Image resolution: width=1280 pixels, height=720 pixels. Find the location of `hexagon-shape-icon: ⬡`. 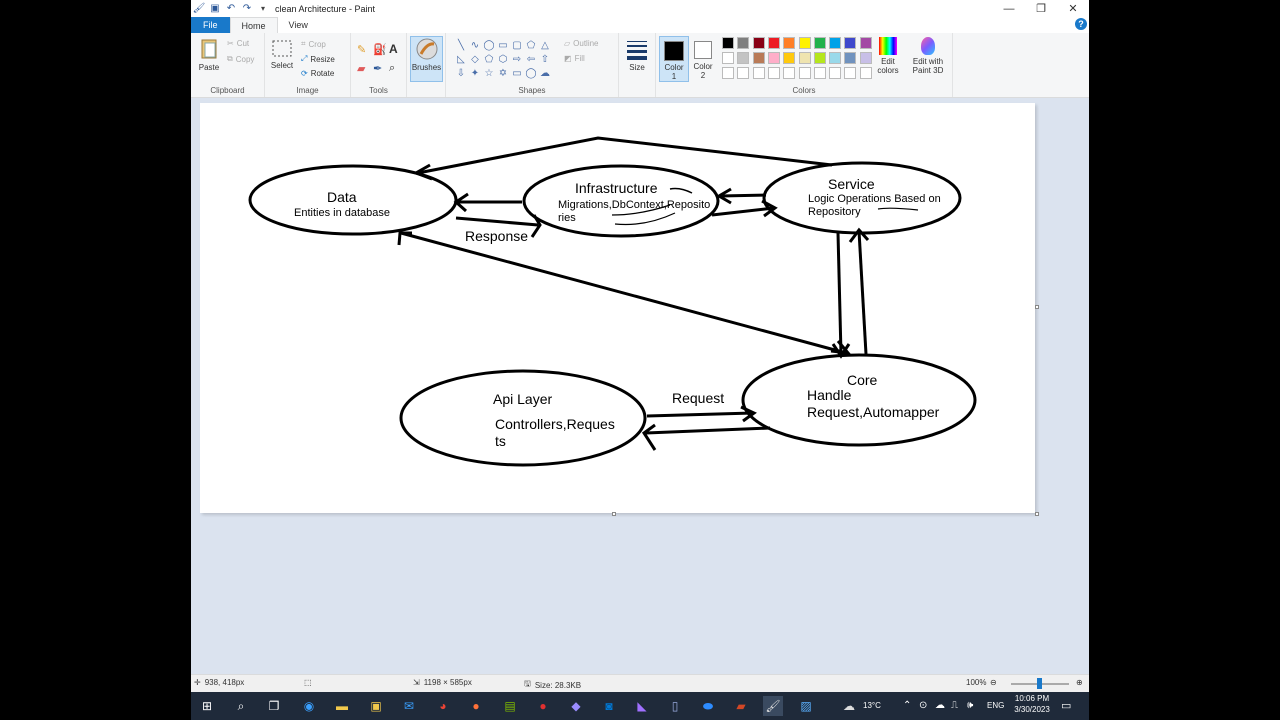

hexagon-shape-icon: ⬡ is located at coordinates (503, 60).